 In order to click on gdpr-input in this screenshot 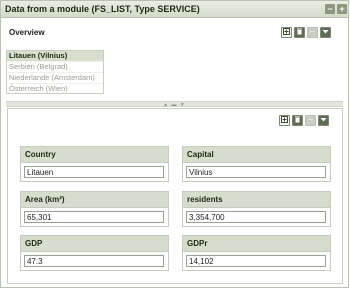, I will do `click(256, 261)`.